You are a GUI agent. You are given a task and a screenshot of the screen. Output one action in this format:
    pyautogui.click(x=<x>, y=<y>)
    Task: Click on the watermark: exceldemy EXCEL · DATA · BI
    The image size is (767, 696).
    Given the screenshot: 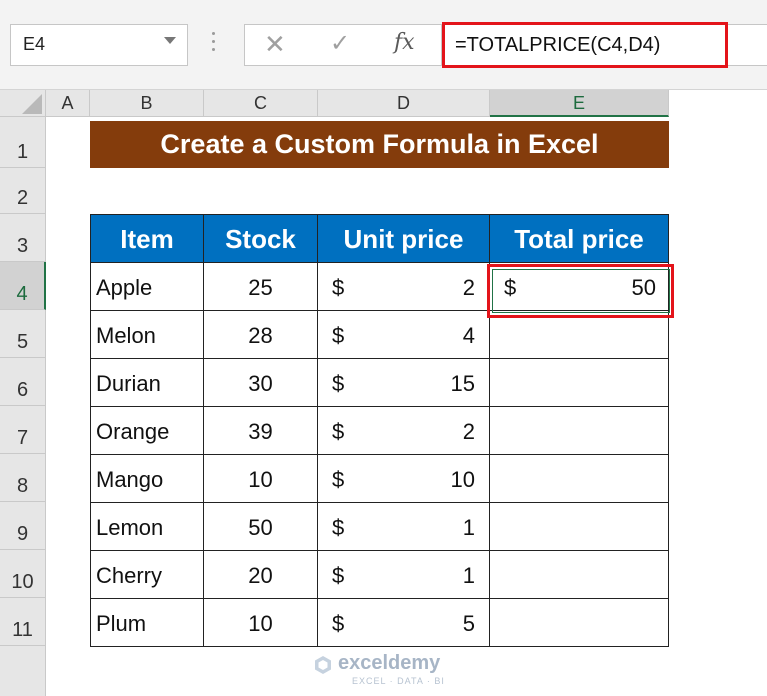 What is the action you would take?
    pyautogui.click(x=387, y=672)
    